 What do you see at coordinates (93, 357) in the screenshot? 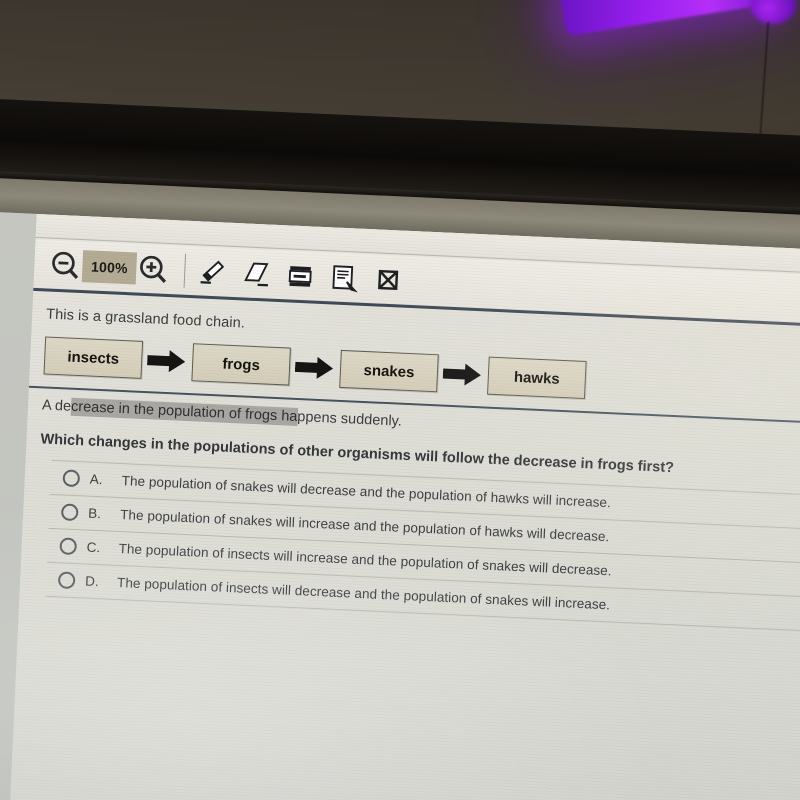
I see `food-chain-node-insects: insects` at bounding box center [93, 357].